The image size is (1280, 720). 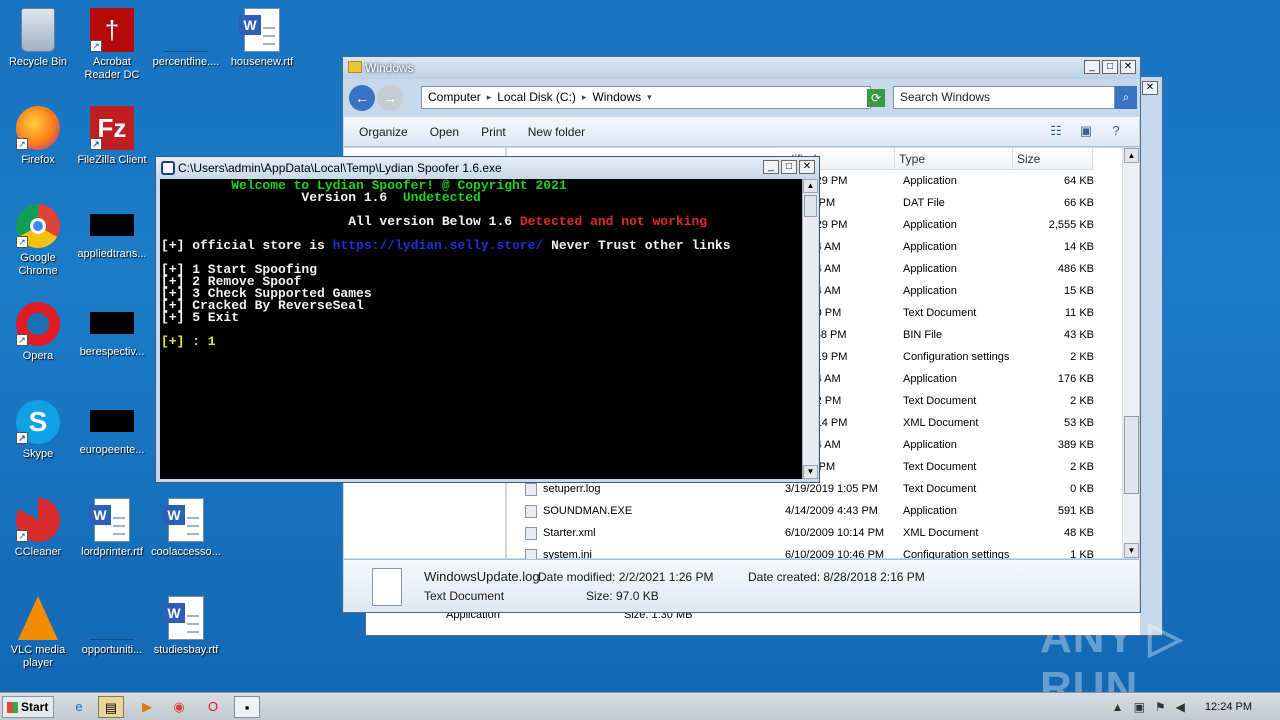 What do you see at coordinates (38, 528) in the screenshot?
I see `ccleaner-icon: ↗ CCleaner` at bounding box center [38, 528].